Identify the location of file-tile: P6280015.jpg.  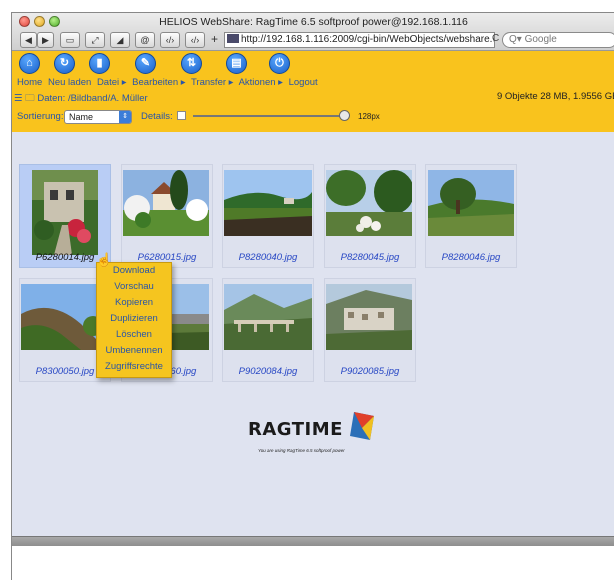
(167, 216).